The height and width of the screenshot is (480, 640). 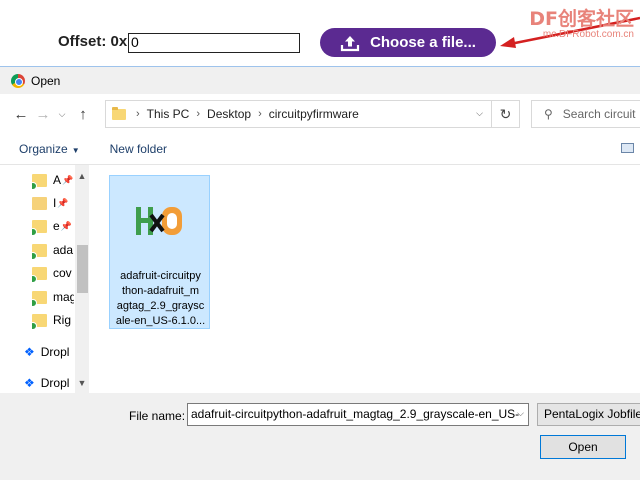 I want to click on nav-item: mag, so click(x=53, y=297).